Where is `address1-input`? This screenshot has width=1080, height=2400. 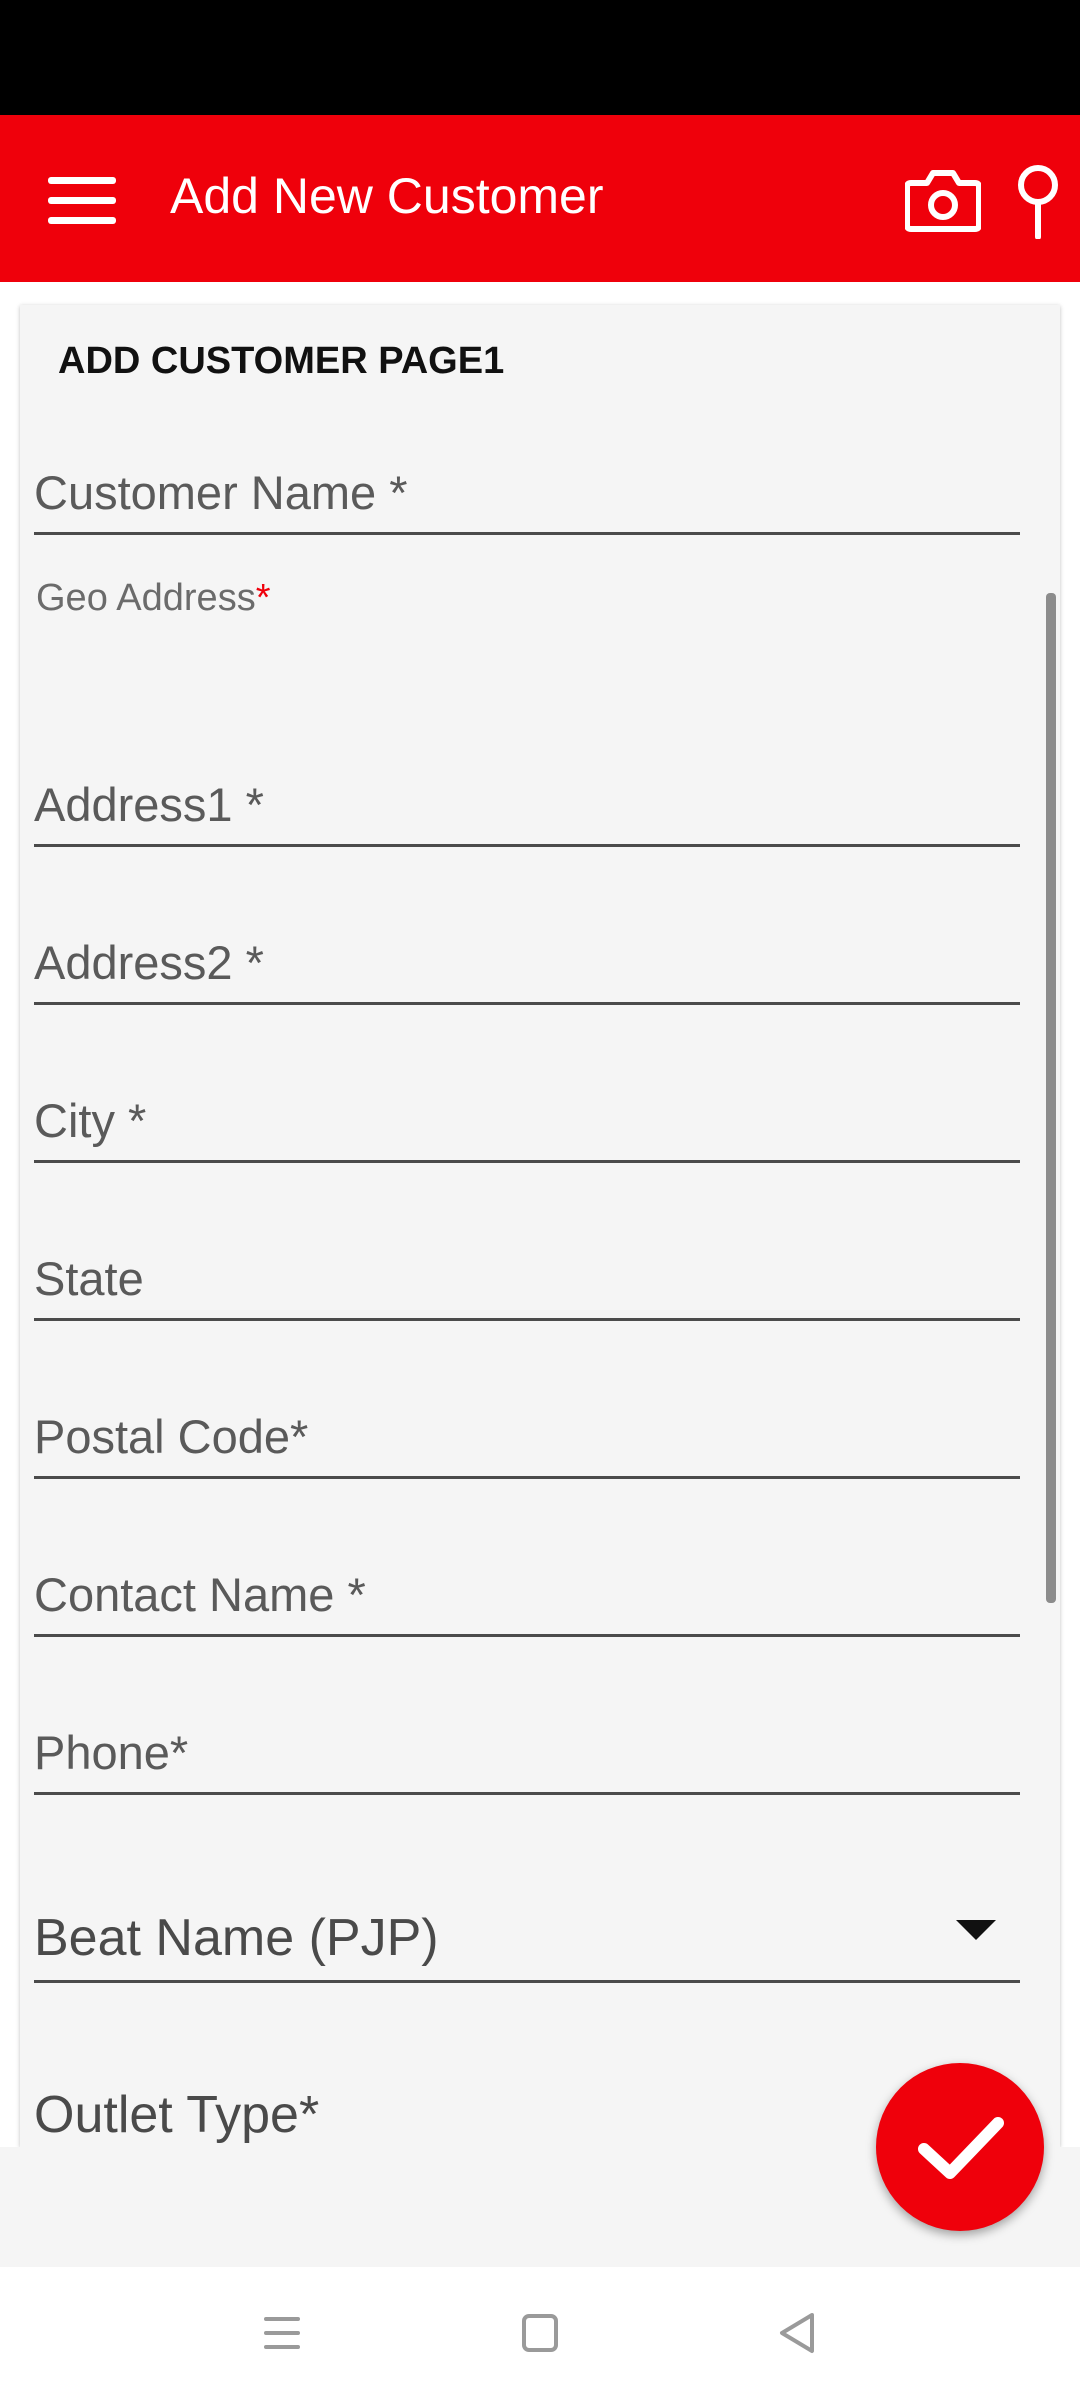 address1-input is located at coordinates (527, 800).